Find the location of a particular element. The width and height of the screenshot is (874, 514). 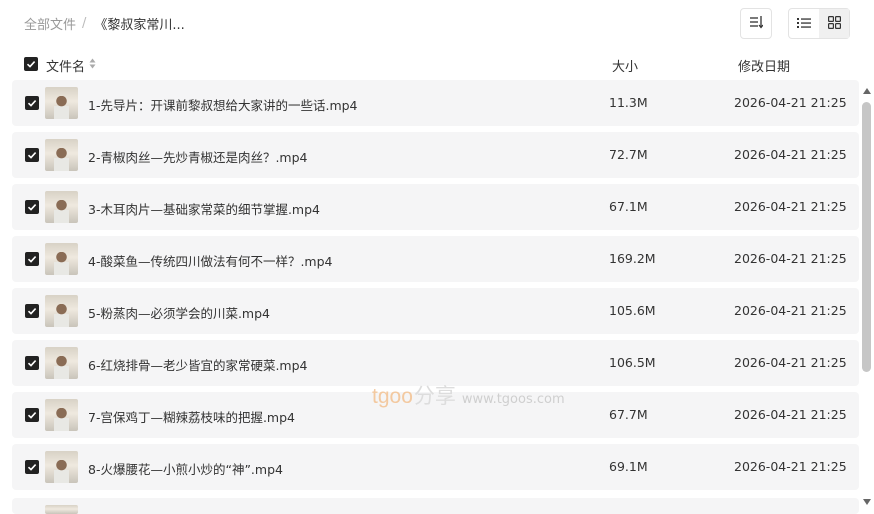

file-name: 8-火爆腰花—小煎小炒的“神”.mp4 is located at coordinates (185, 468).